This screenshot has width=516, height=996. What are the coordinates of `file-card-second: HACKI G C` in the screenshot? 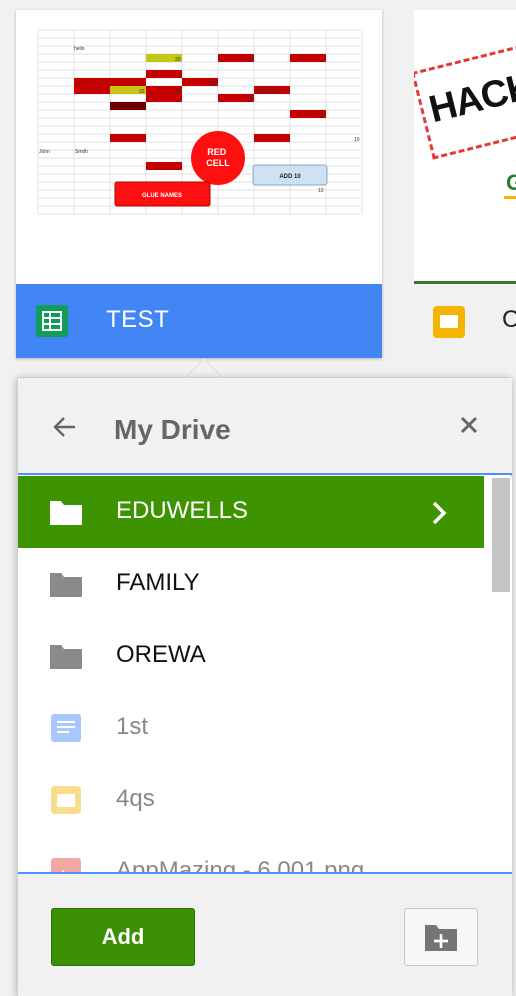 It's located at (465, 184).